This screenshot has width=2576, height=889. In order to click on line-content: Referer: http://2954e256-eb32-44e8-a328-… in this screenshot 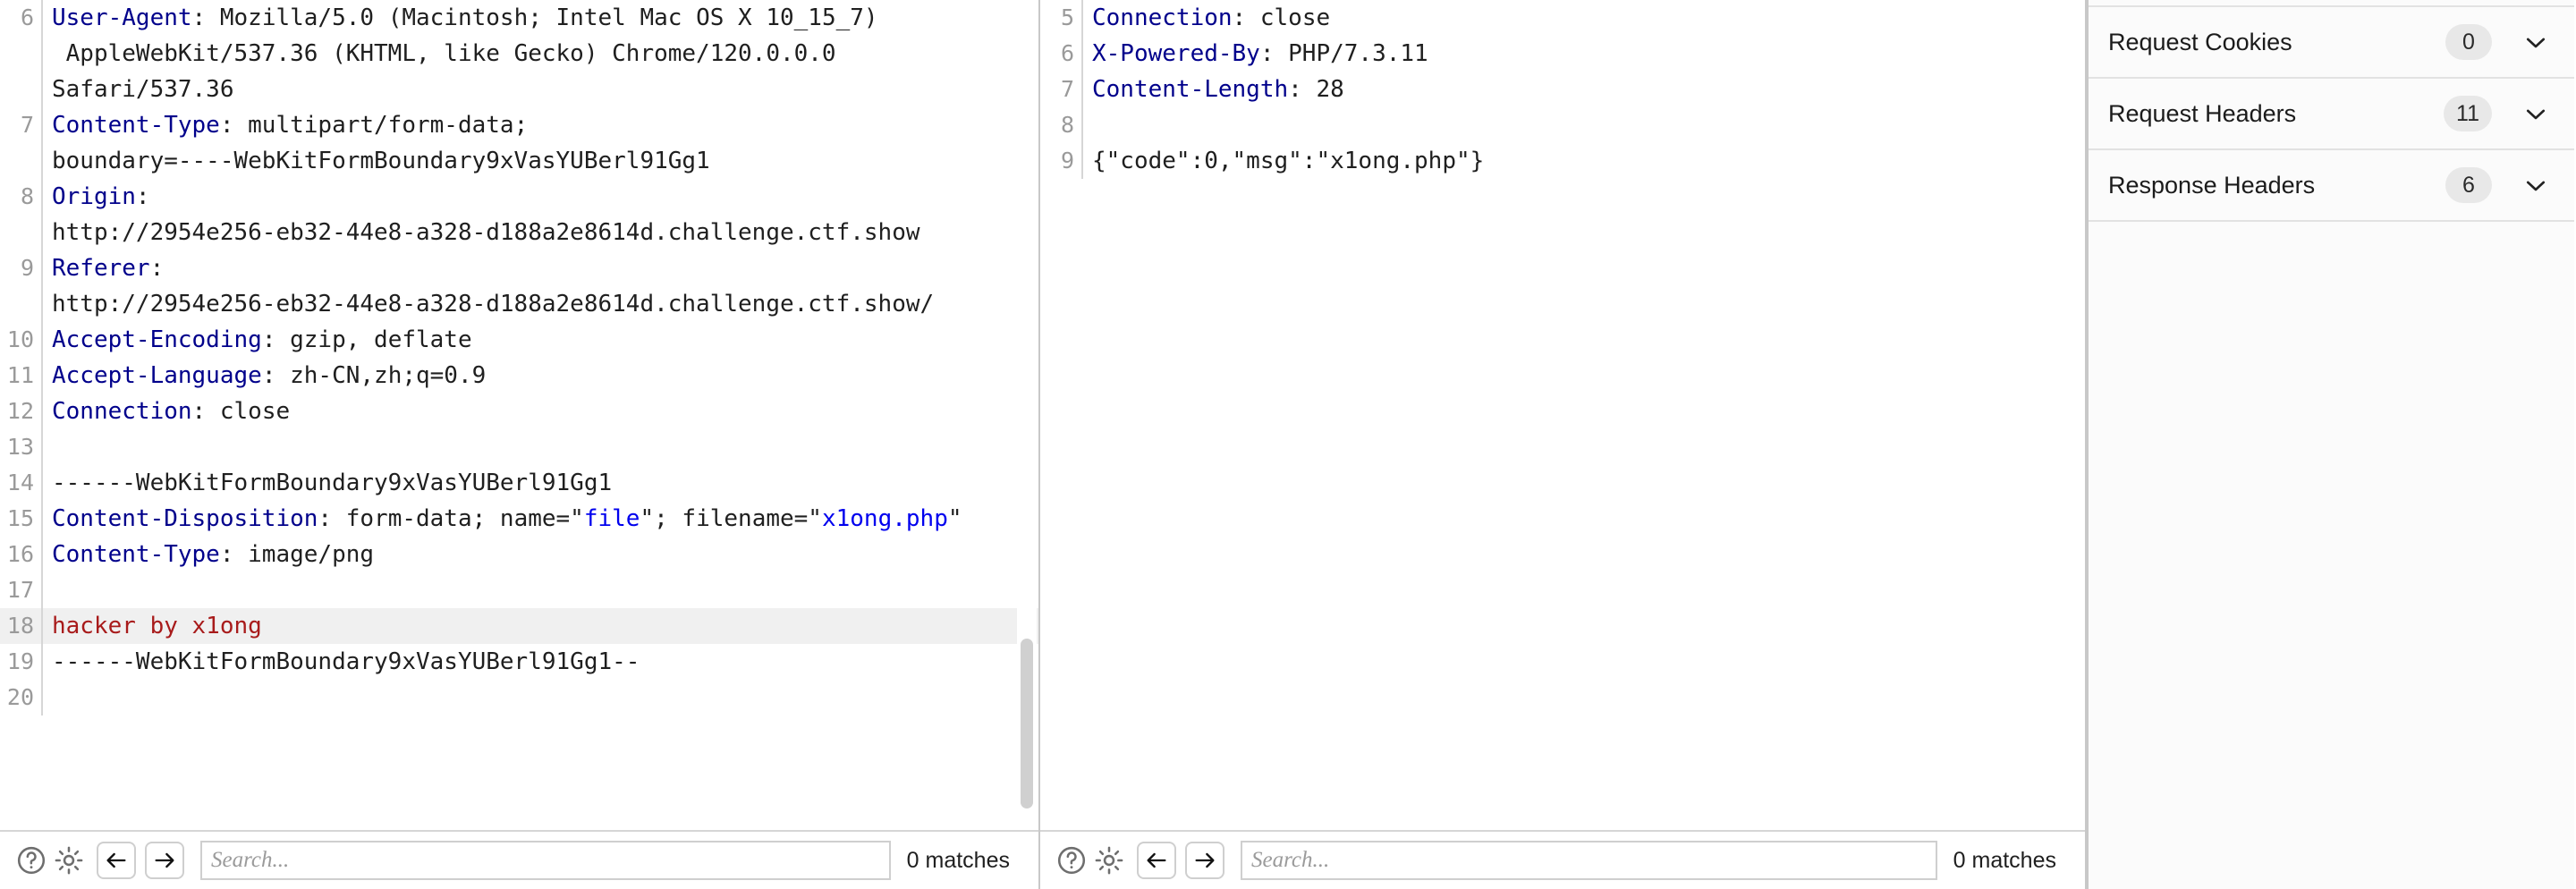, I will do `click(540, 286)`.